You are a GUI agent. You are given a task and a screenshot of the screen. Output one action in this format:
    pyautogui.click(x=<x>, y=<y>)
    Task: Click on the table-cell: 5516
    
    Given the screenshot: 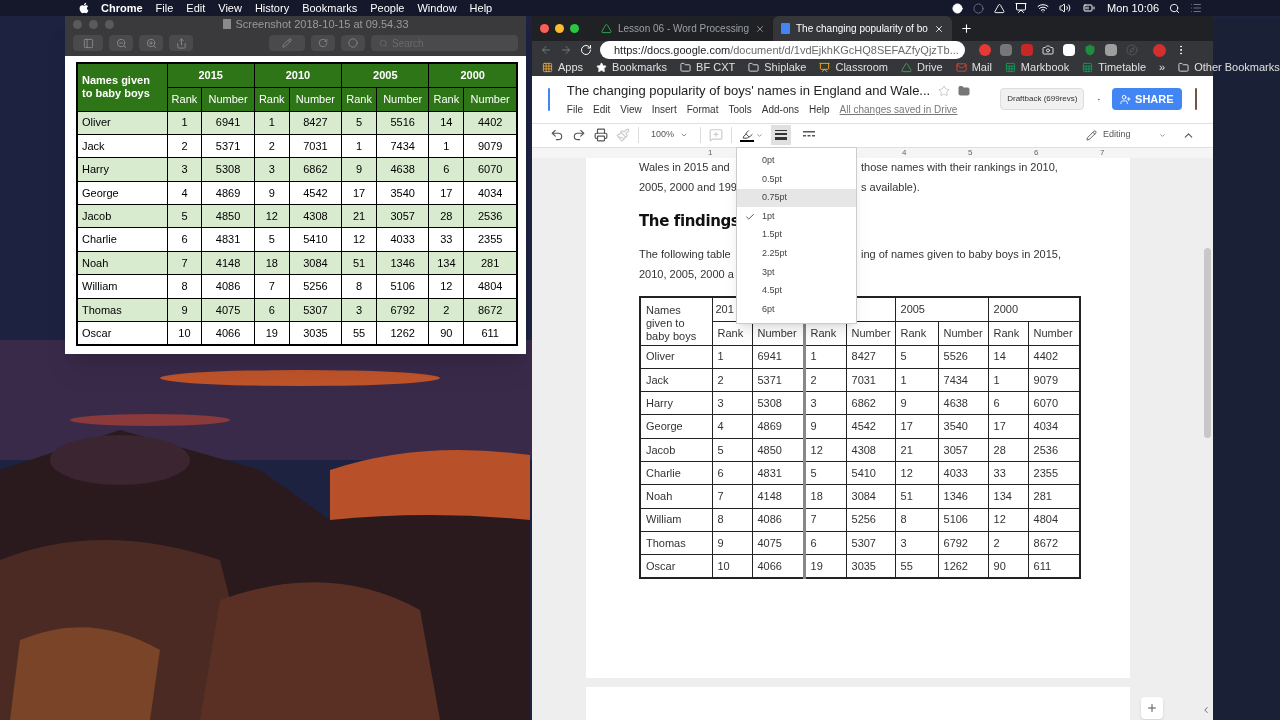 What is the action you would take?
    pyautogui.click(x=402, y=123)
    